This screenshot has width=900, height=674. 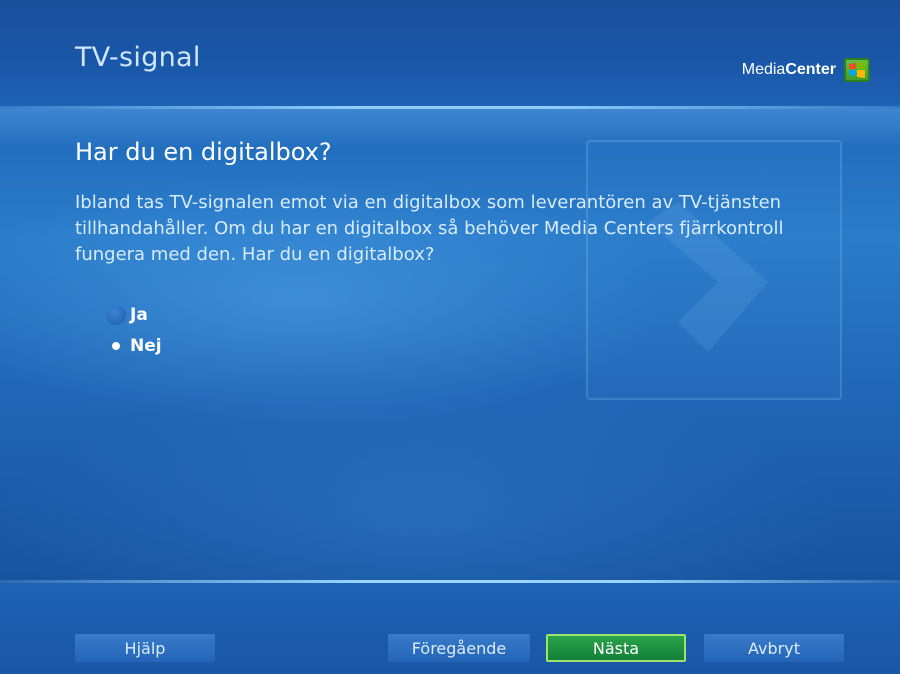 What do you see at coordinates (810, 69) in the screenshot?
I see `brand-text-bold: Center` at bounding box center [810, 69].